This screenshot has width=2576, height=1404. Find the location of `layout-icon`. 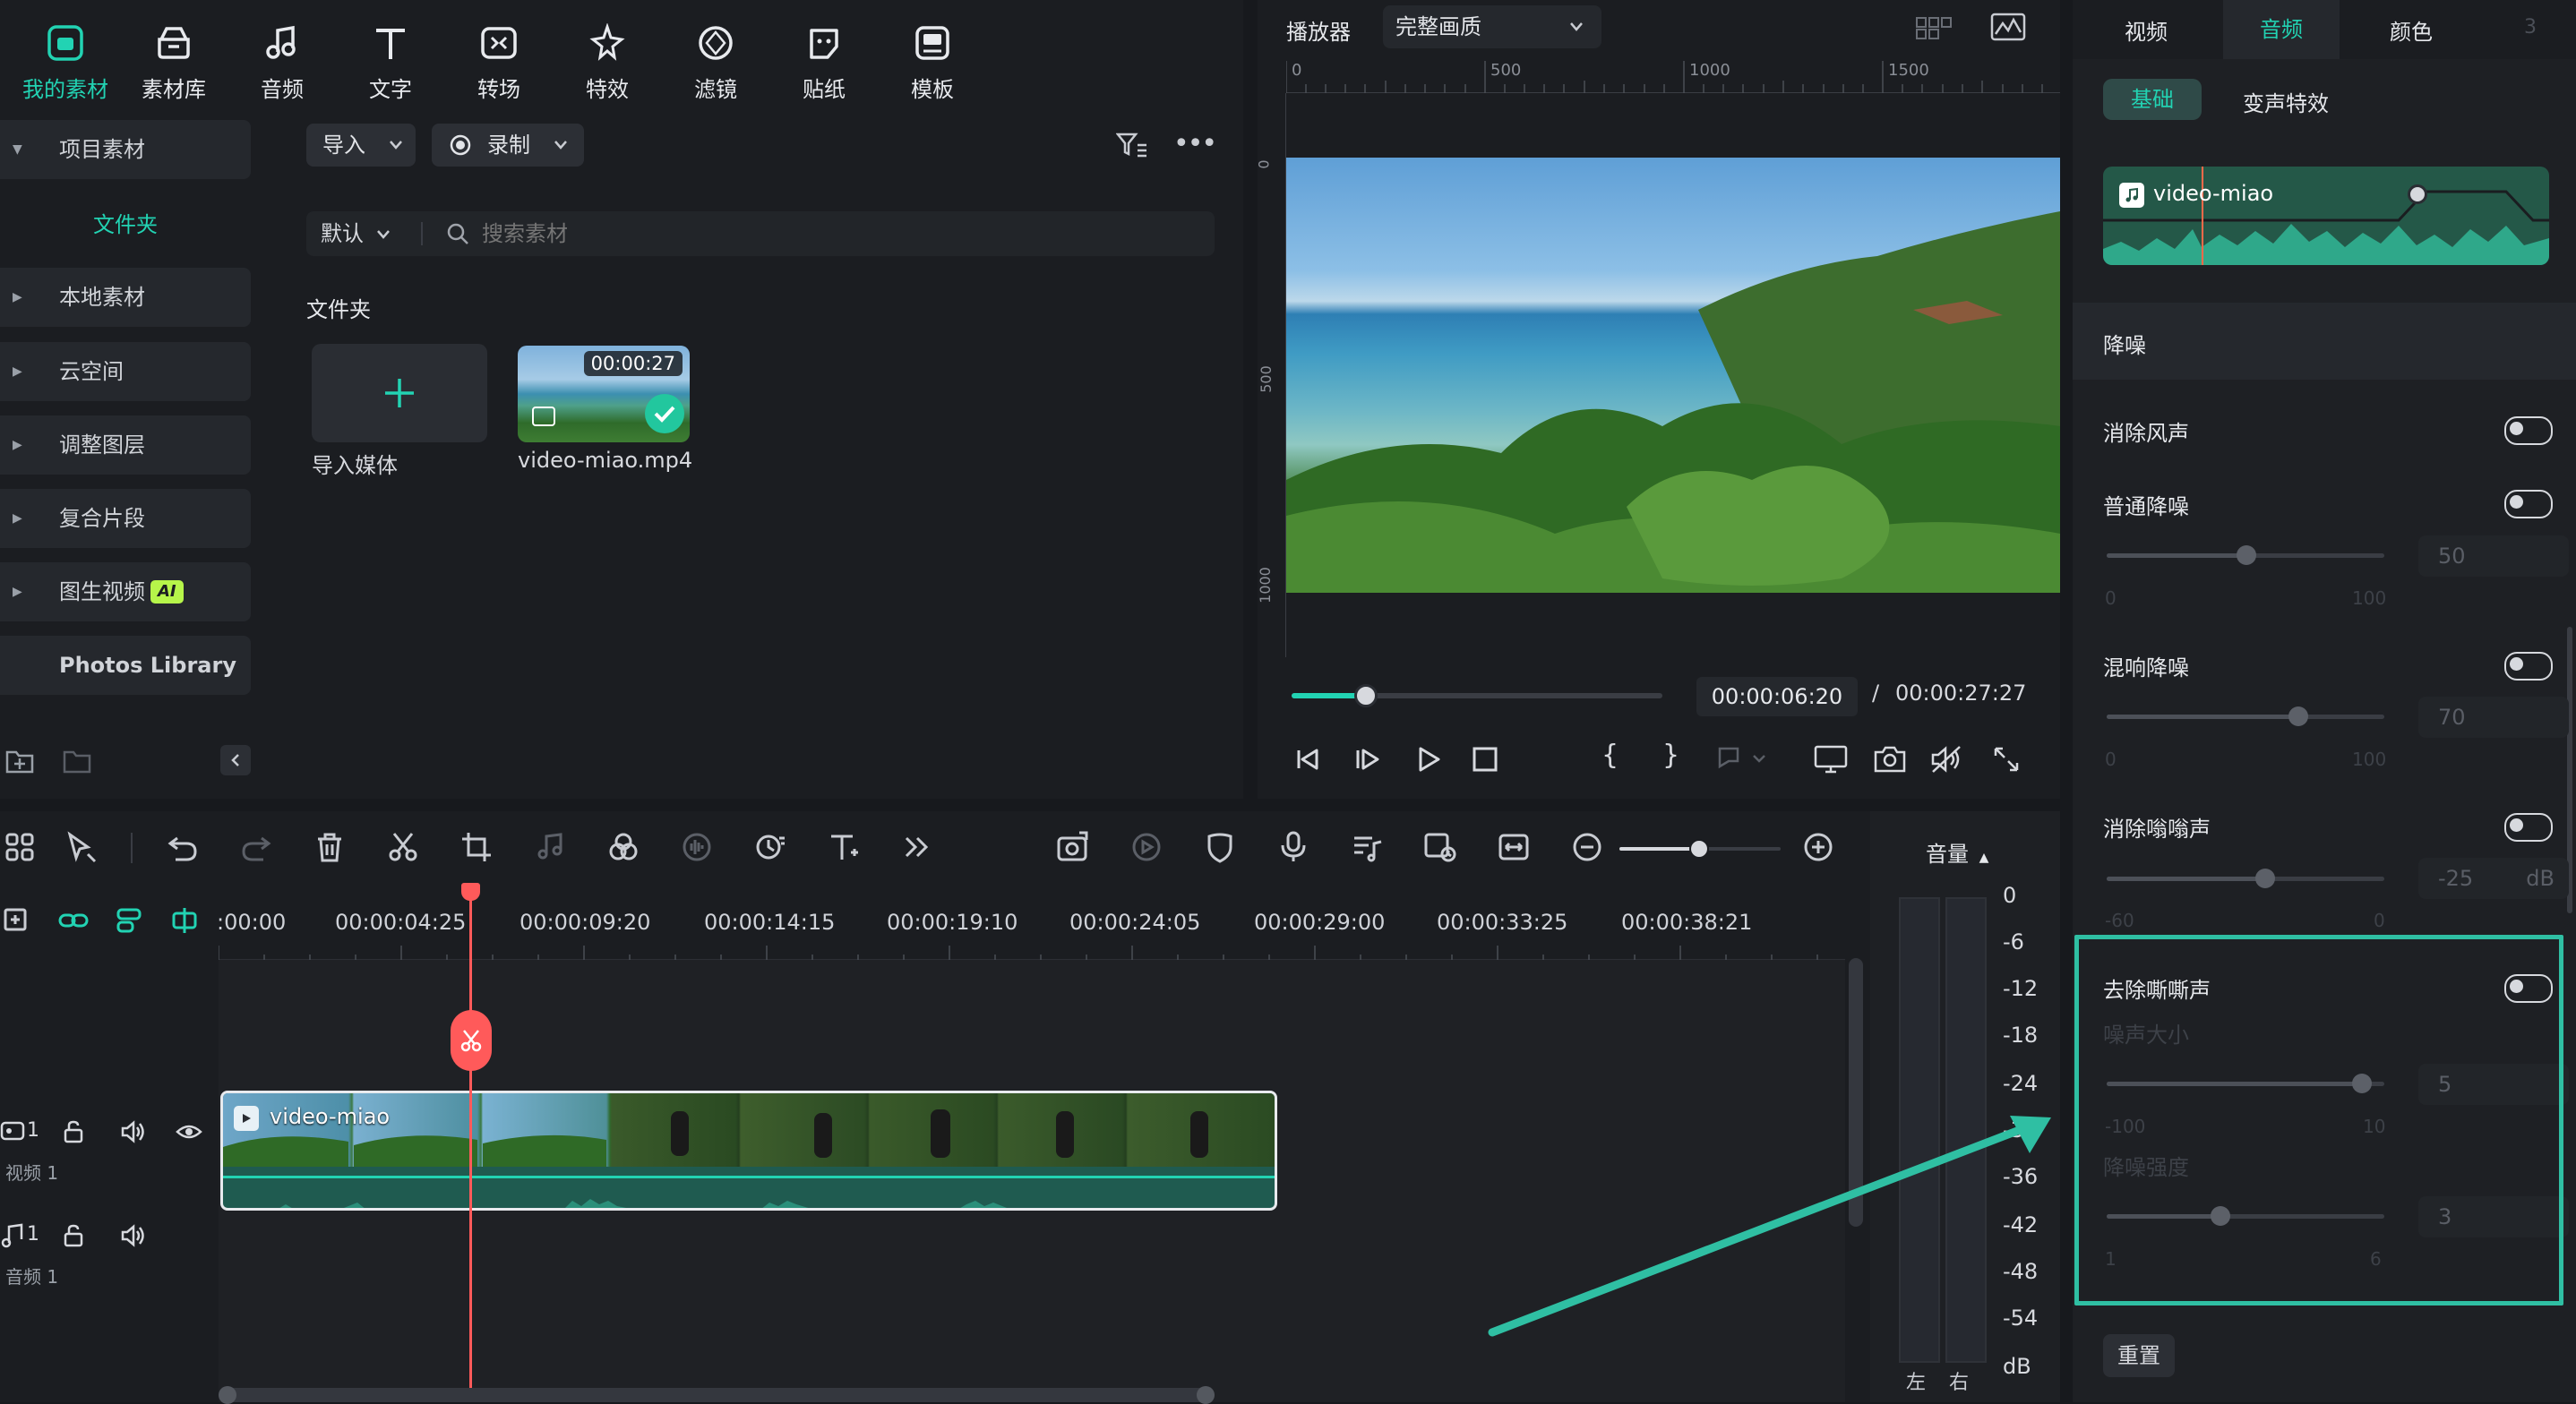

layout-icon is located at coordinates (19, 847).